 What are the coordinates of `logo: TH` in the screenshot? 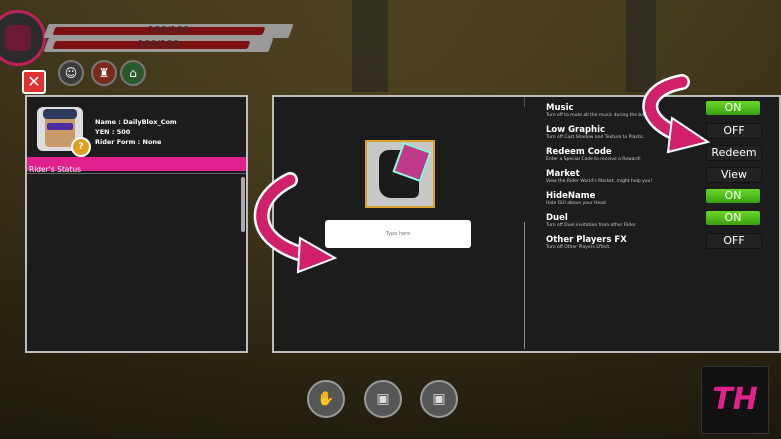 It's located at (735, 400).